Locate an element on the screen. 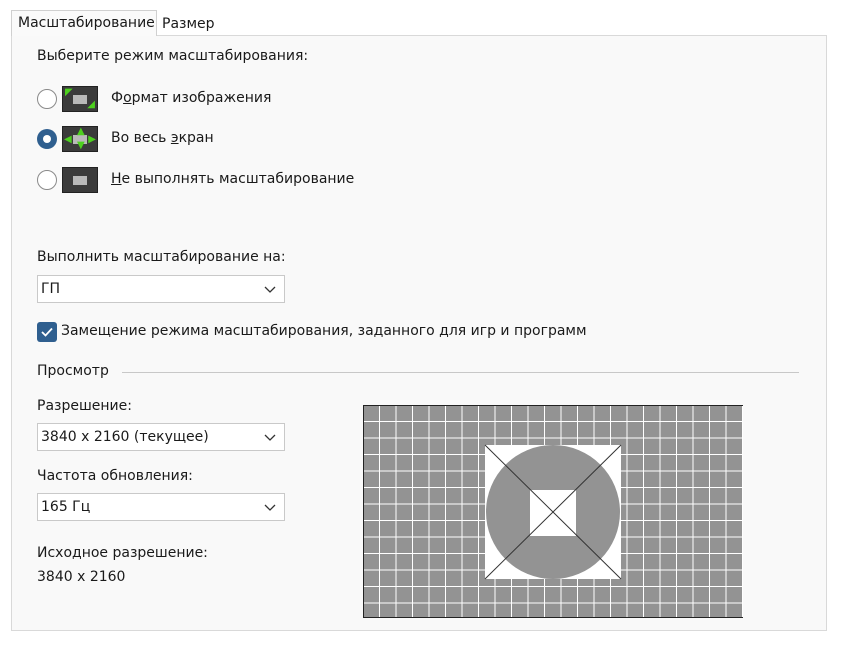 Image resolution: width=841 pixels, height=646 pixels. checkmark-icon is located at coordinates (47, 332).